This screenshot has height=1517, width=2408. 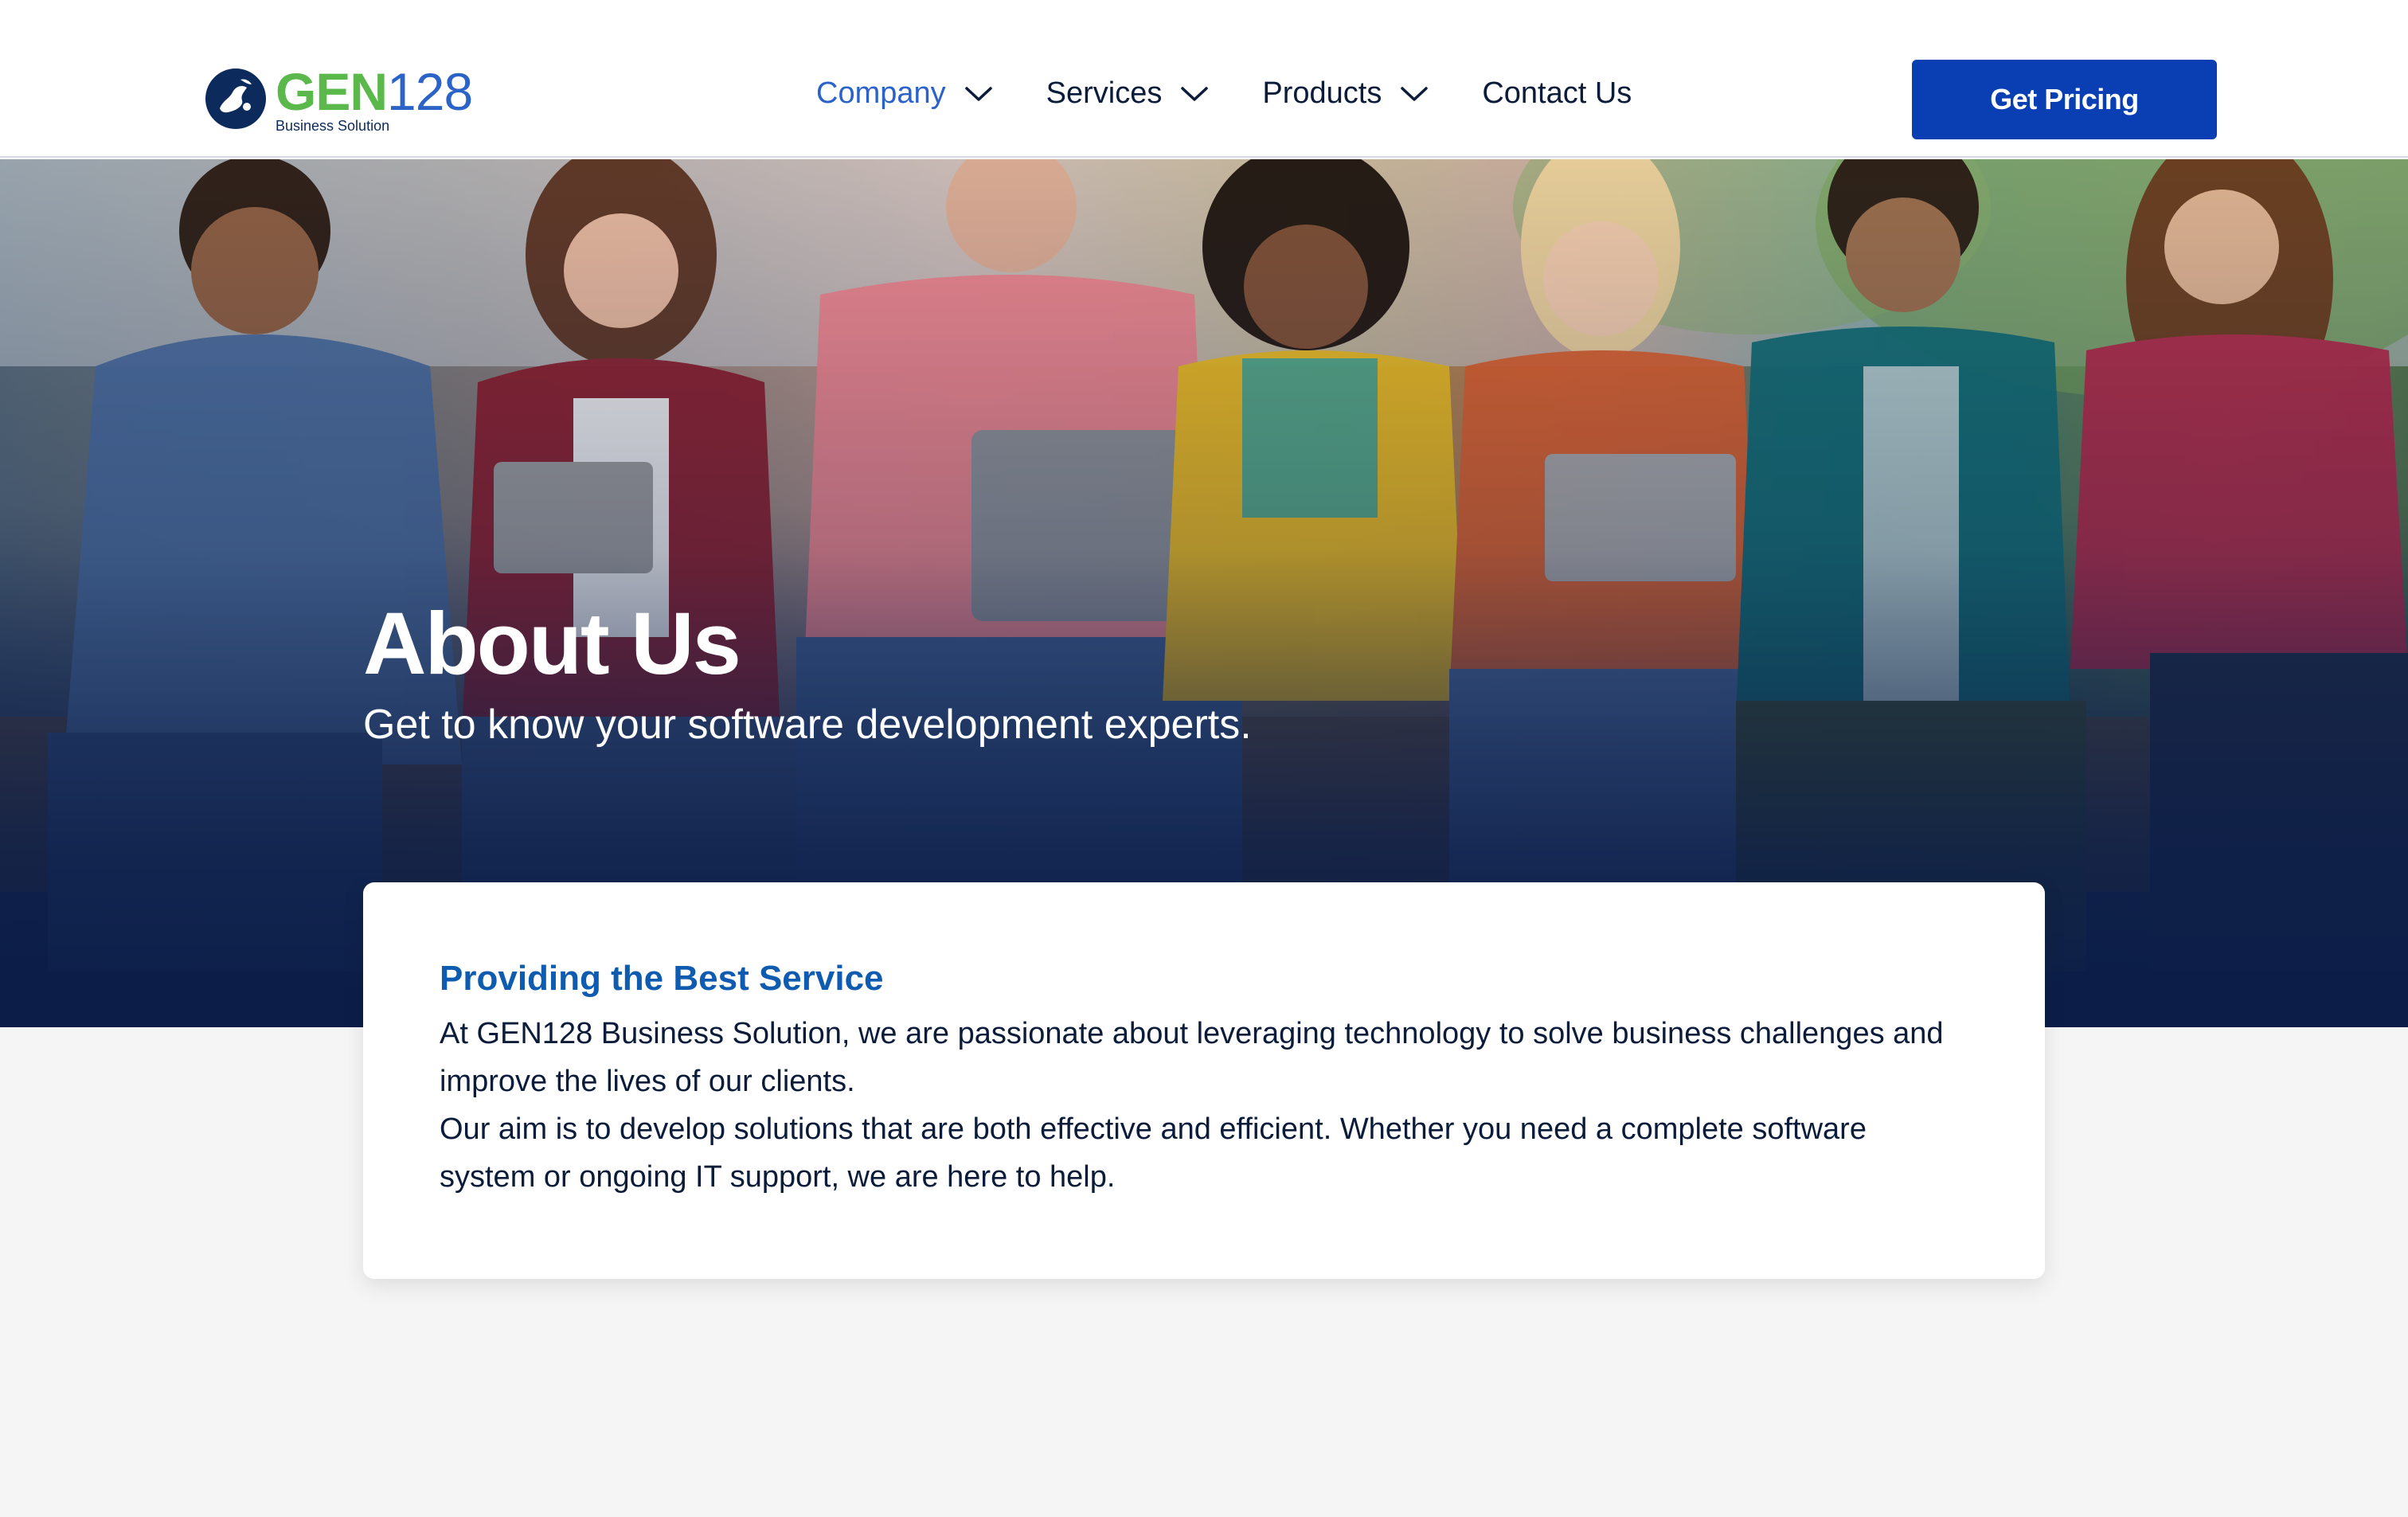 What do you see at coordinates (1104, 93) in the screenshot?
I see `nav-item-label: Services` at bounding box center [1104, 93].